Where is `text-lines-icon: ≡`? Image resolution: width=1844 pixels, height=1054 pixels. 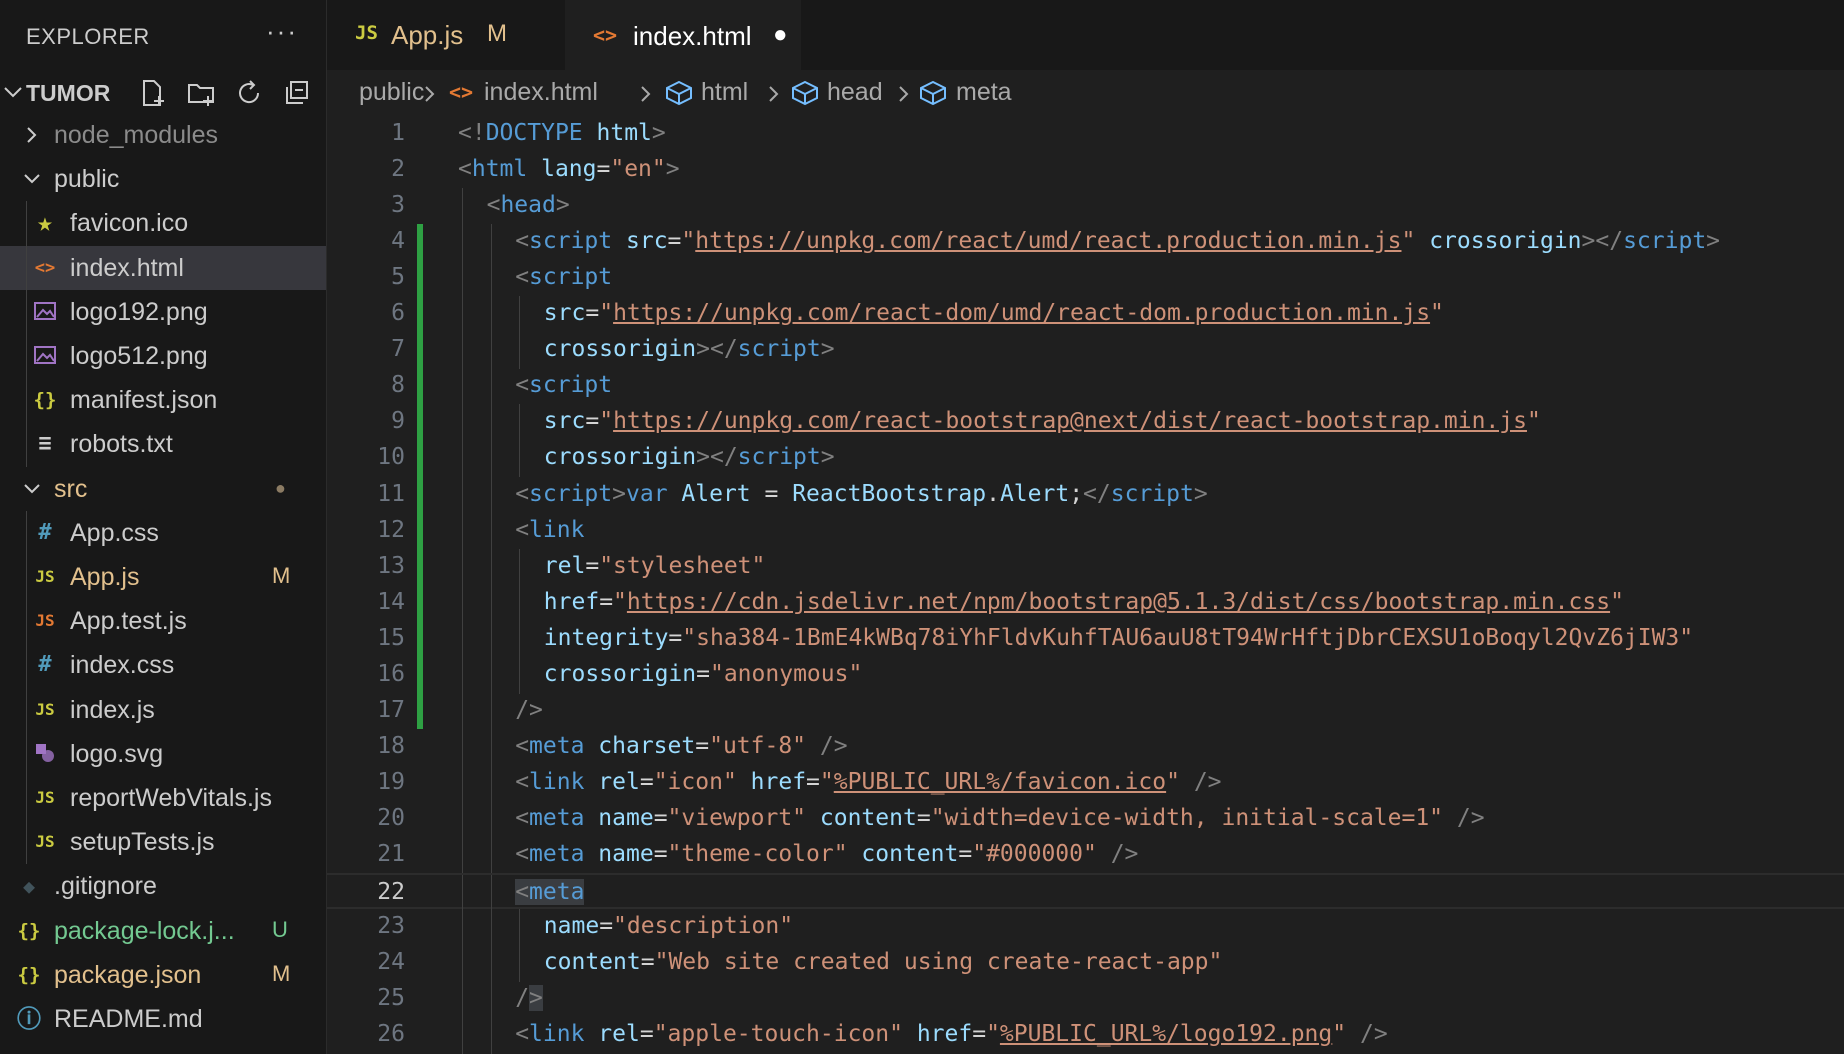 text-lines-icon: ≡ is located at coordinates (45, 444).